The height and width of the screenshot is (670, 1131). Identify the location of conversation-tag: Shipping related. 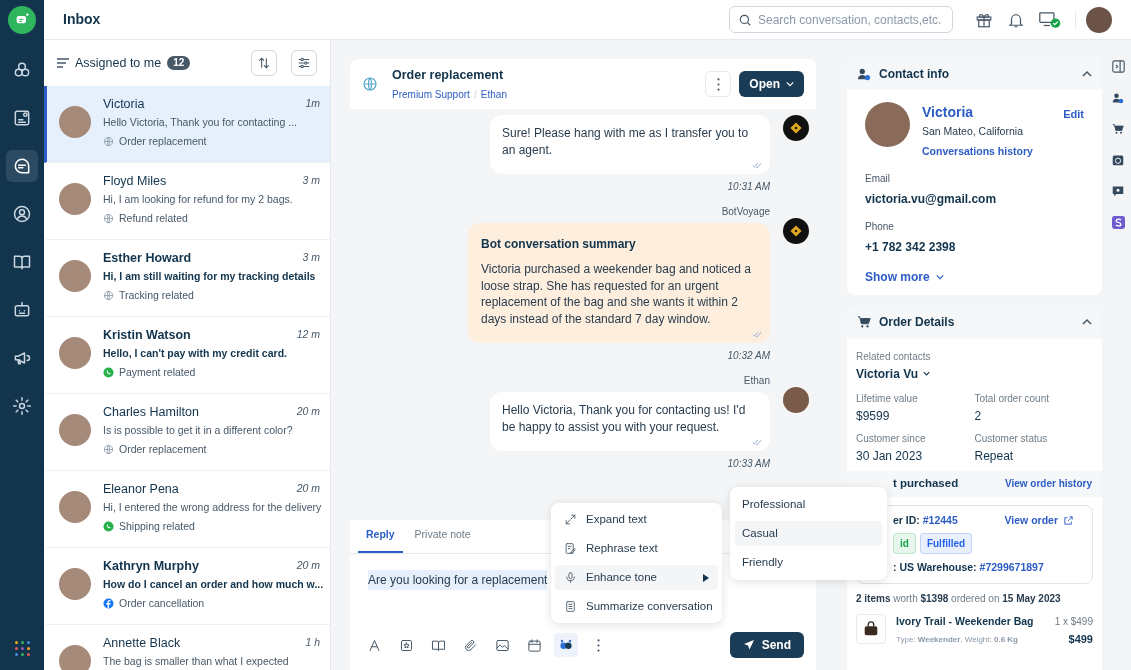
(157, 527).